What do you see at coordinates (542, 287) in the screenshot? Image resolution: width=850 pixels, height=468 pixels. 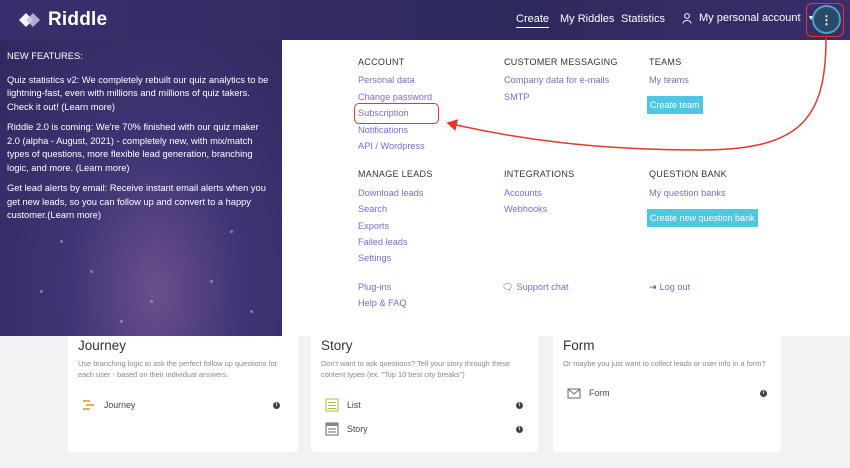 I see `support-chat-label: Support chat` at bounding box center [542, 287].